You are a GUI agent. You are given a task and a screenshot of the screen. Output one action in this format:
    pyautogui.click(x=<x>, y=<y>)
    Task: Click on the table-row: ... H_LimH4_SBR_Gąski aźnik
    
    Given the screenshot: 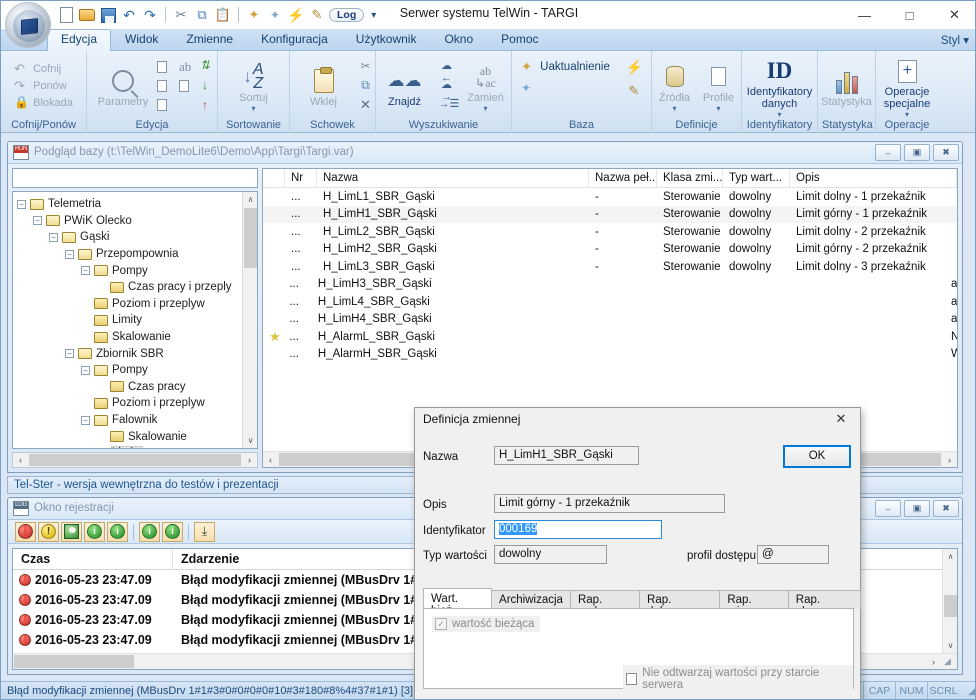 What is the action you would take?
    pyautogui.click(x=610, y=320)
    